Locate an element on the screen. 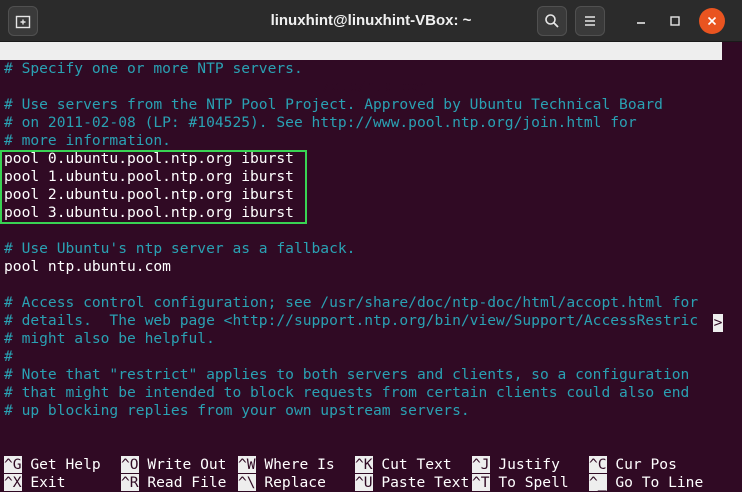  shortcut-label: Exit is located at coordinates (43, 482).